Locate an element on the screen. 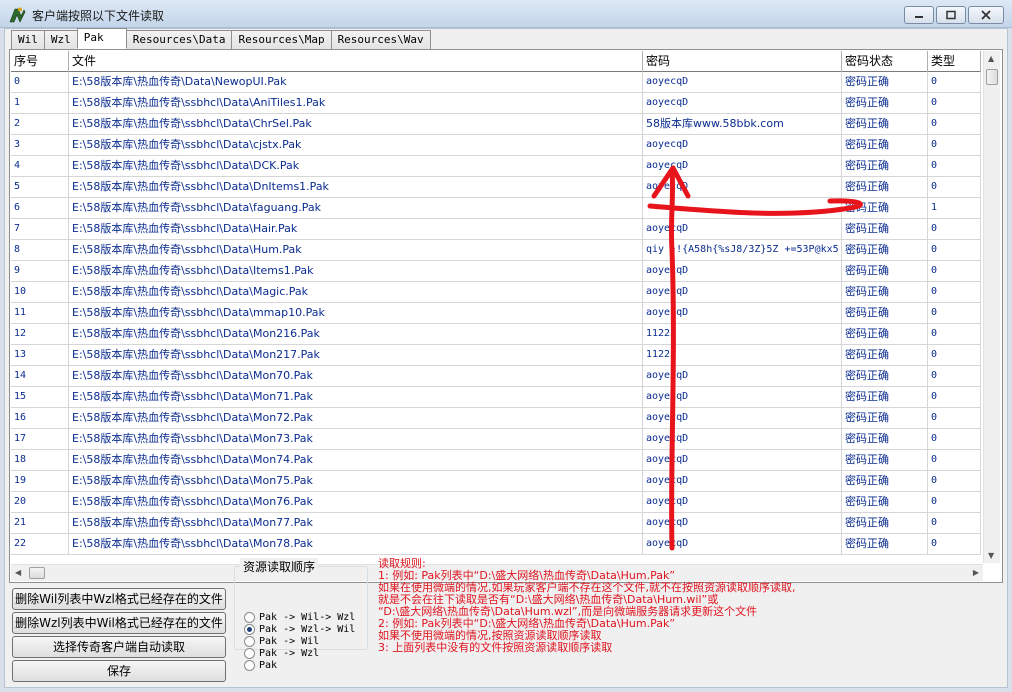 This screenshot has width=1012, height=692. cell-file: E:\58版本库\热血传奇\ssbhcl\Data\AniTiles1.Pak is located at coordinates (356, 103).